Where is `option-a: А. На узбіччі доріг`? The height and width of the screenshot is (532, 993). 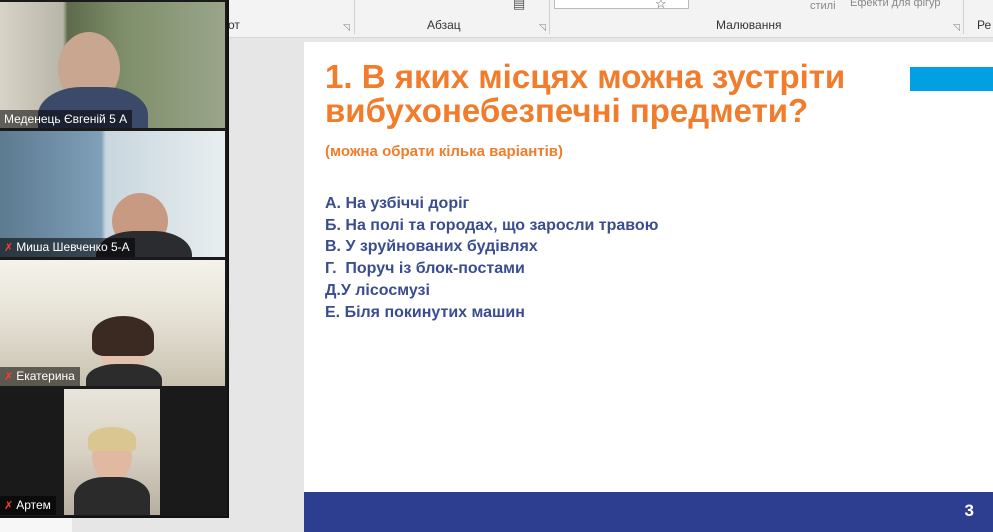 option-a: А. На узбіччі доріг is located at coordinates (397, 203).